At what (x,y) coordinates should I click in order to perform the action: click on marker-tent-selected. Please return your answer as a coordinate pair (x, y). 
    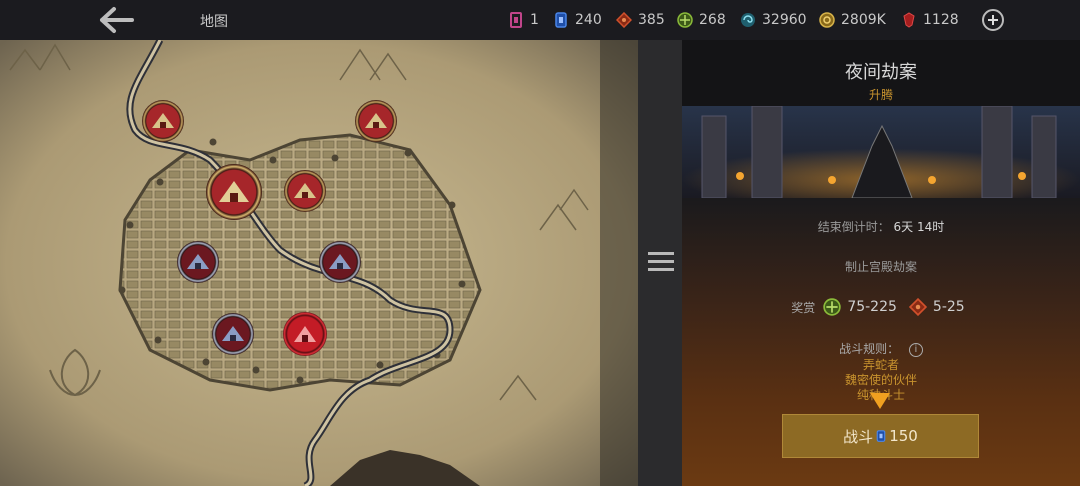
    Looking at the image, I should click on (234, 192).